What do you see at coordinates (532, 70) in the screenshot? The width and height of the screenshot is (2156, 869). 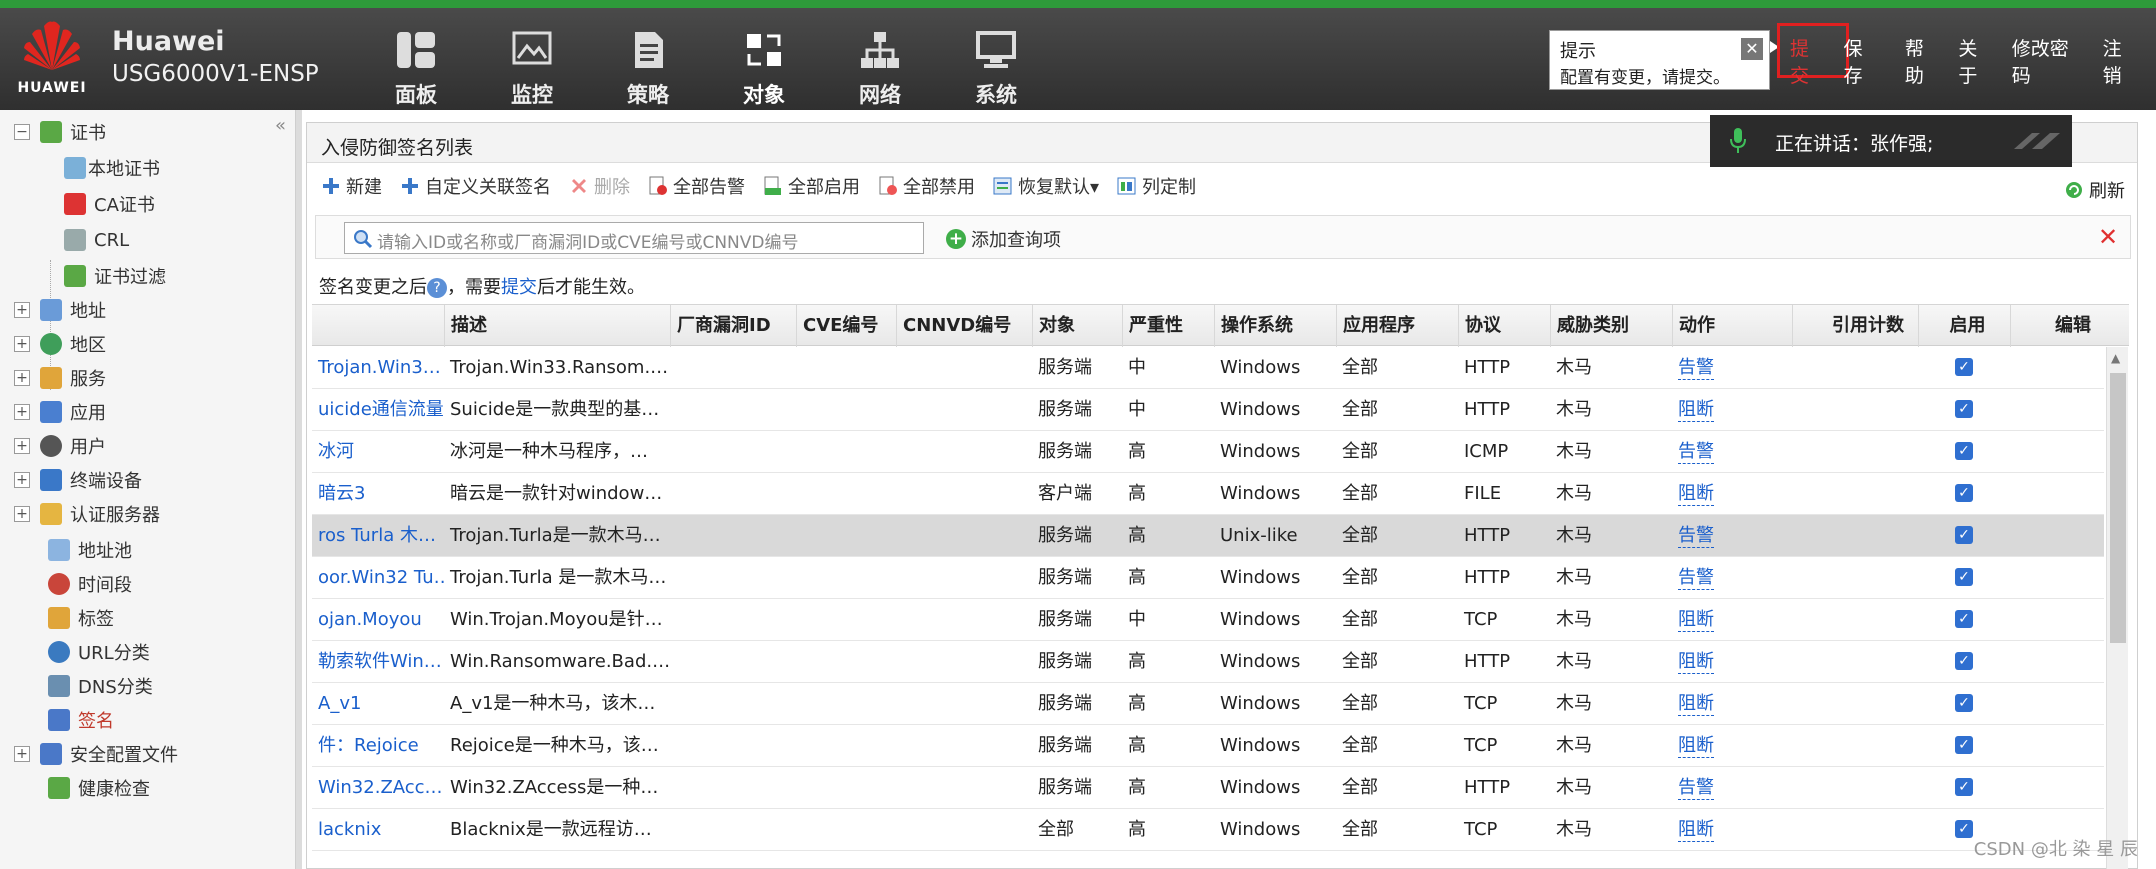 I see `nav-monitor: 监控` at bounding box center [532, 70].